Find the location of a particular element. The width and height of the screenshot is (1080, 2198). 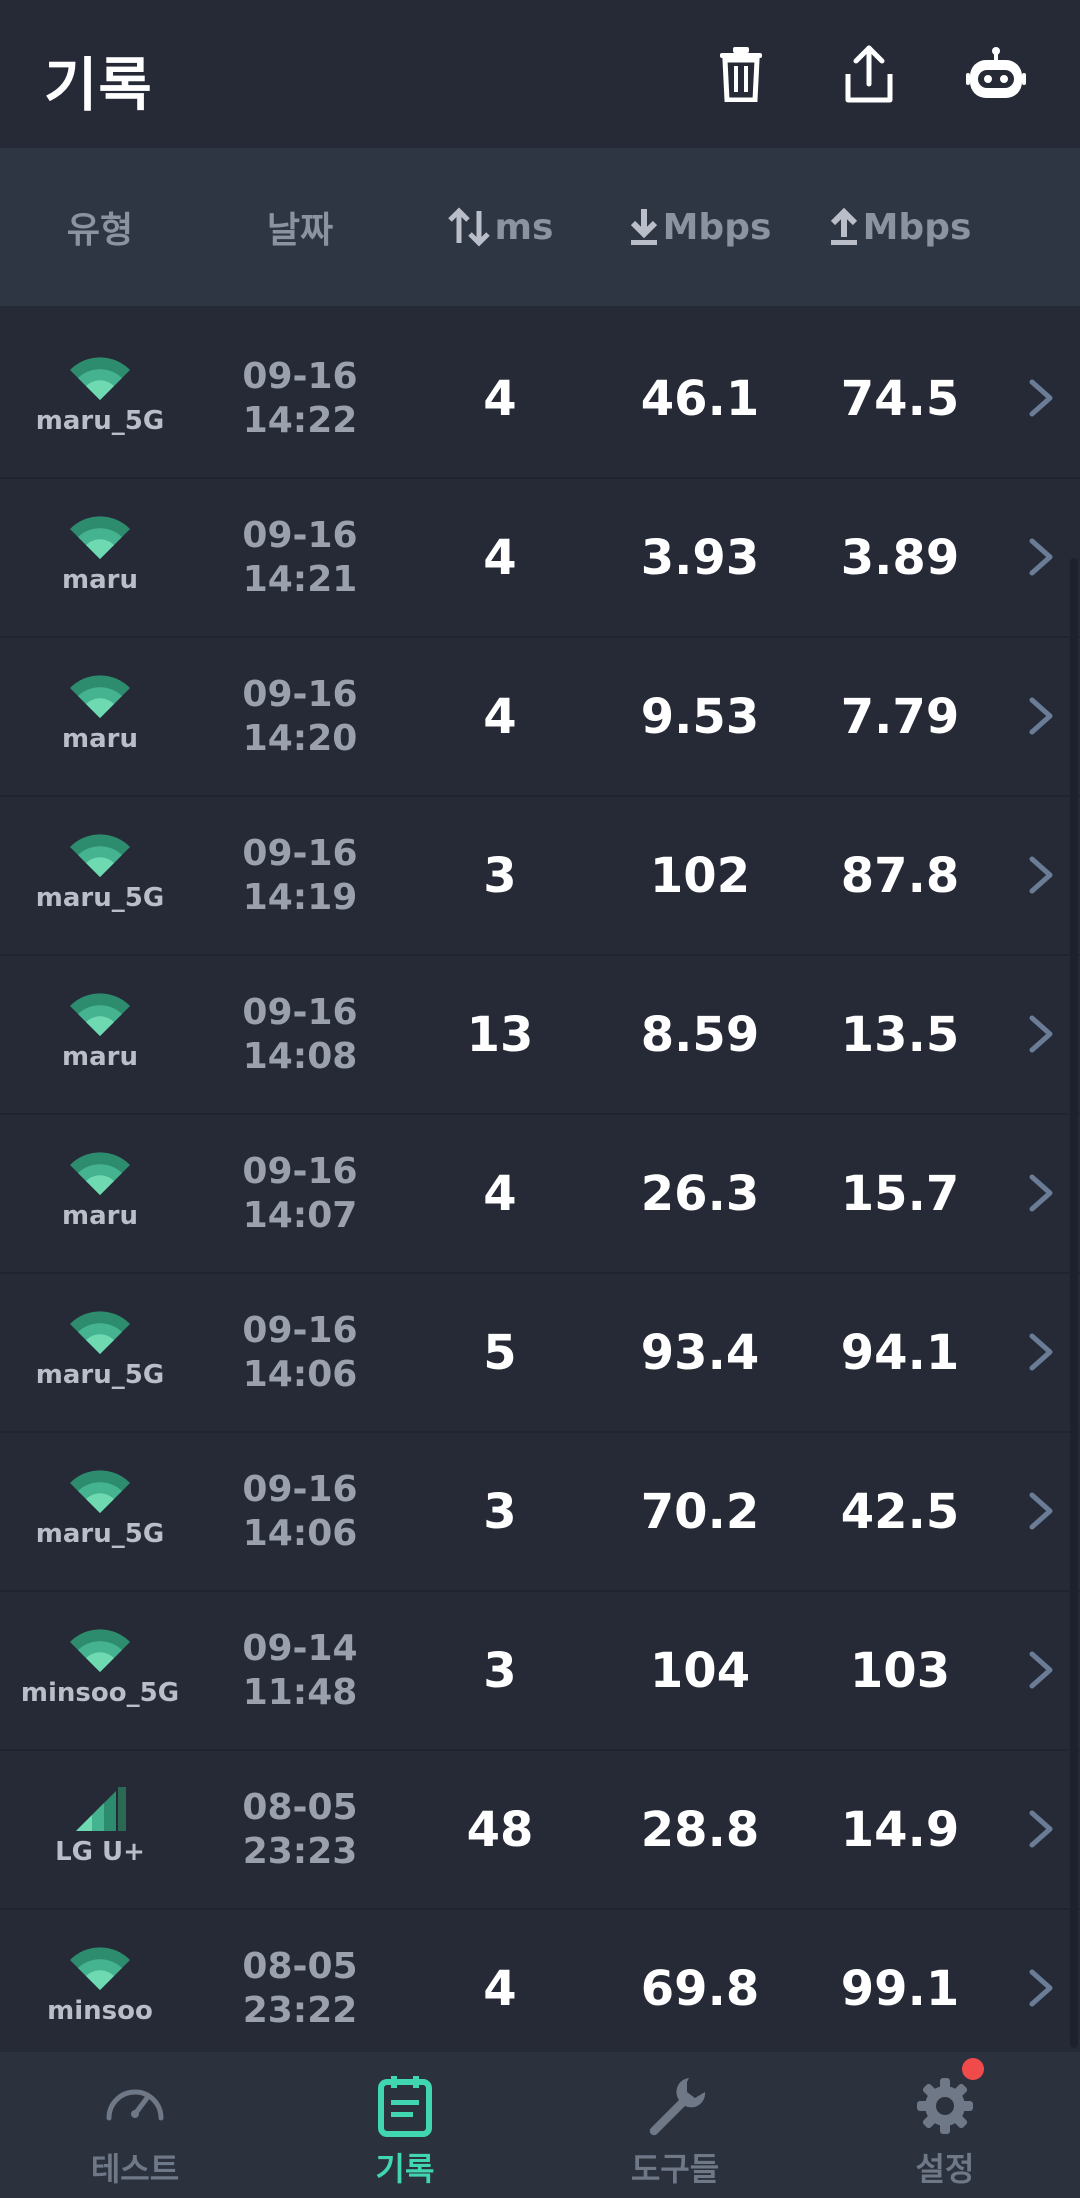

gear-icon is located at coordinates (945, 2106).